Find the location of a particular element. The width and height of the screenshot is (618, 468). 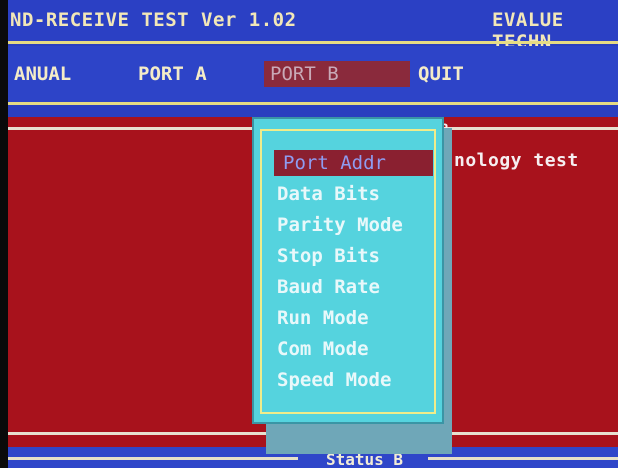

status-line-left is located at coordinates (153, 458).